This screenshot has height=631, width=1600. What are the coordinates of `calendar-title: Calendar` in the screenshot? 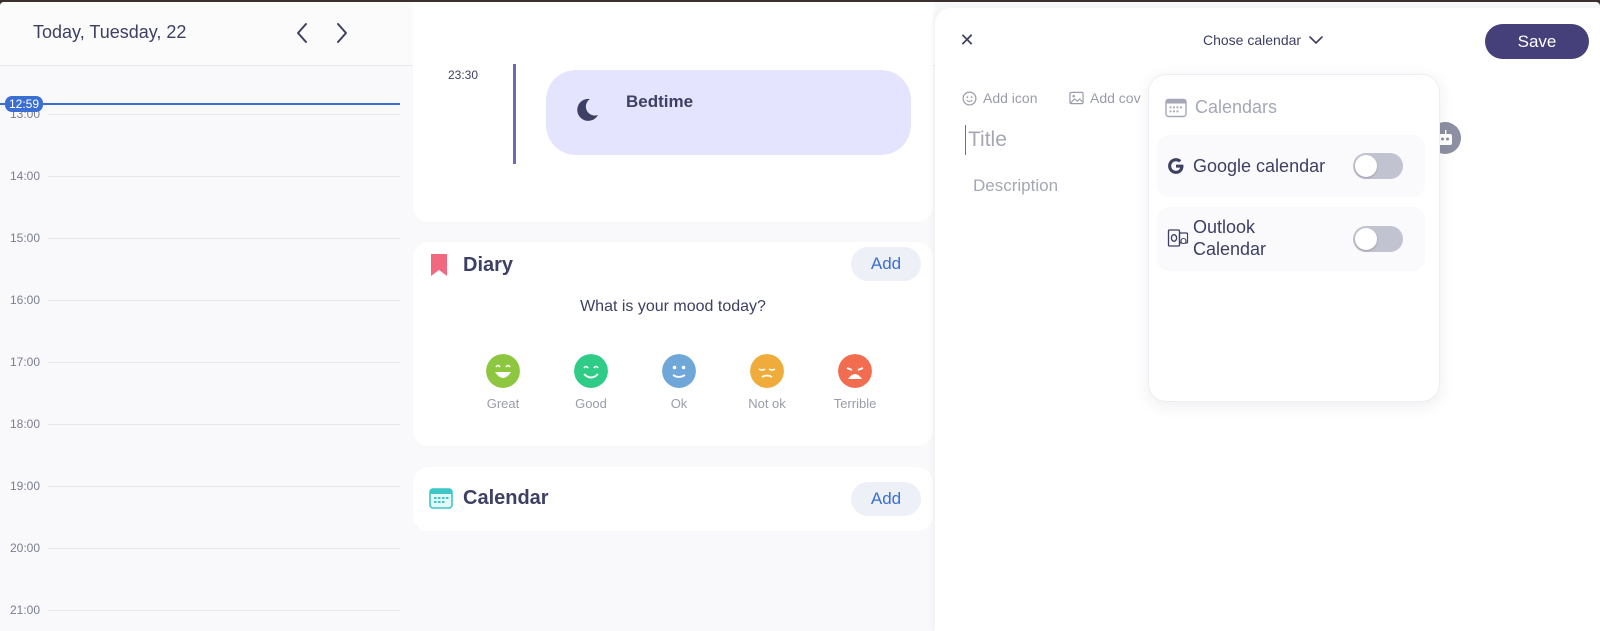 It's located at (506, 498).